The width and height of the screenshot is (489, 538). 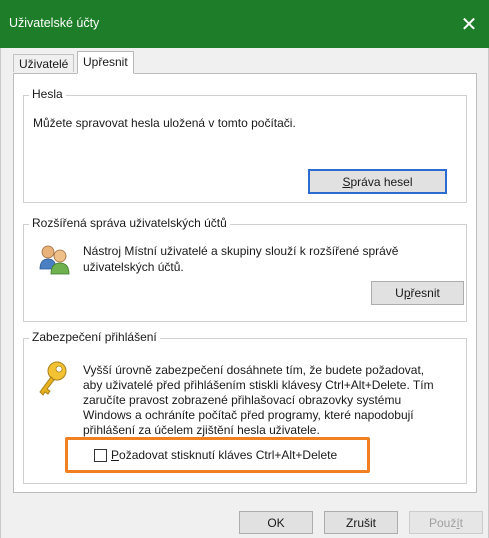 I want to click on advanced-button-mnemonic: p, so click(x=407, y=293).